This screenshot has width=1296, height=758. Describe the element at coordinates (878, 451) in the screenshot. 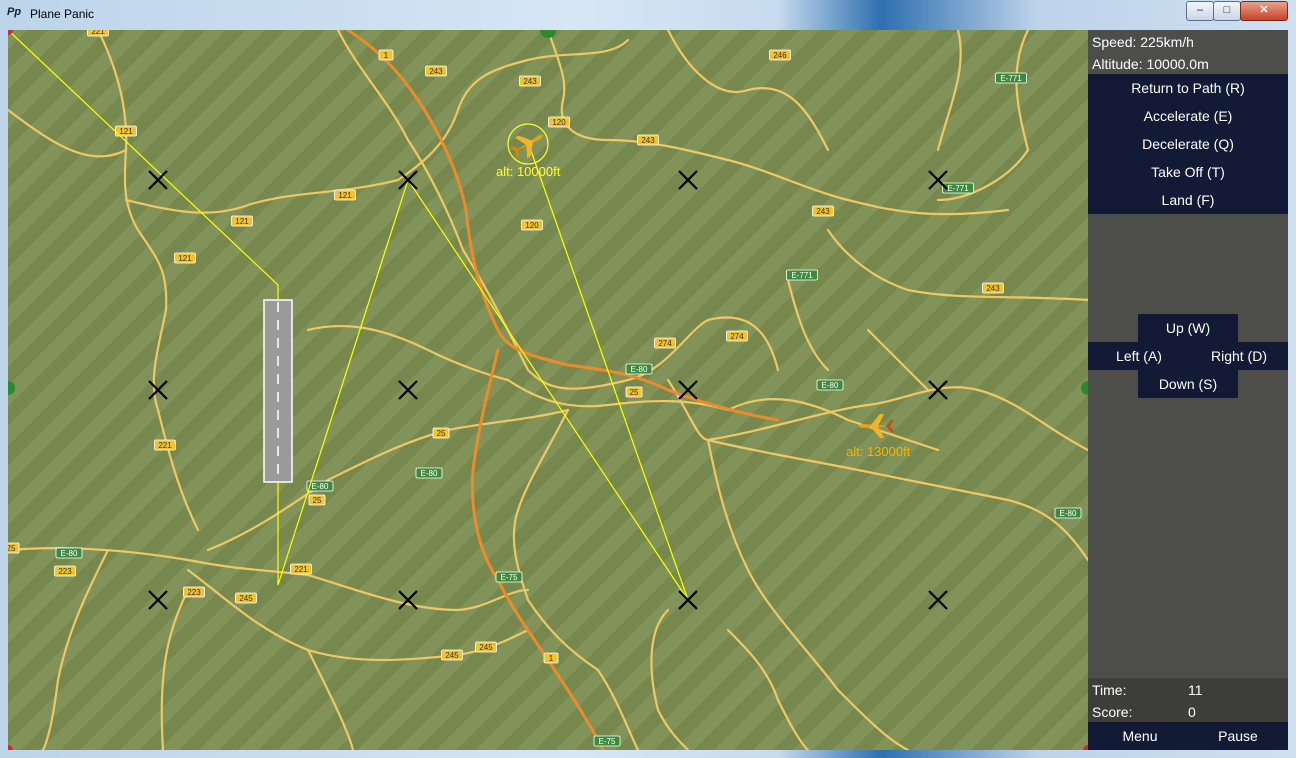

I see `other-plane-altitude: alt: 13000ft` at that location.